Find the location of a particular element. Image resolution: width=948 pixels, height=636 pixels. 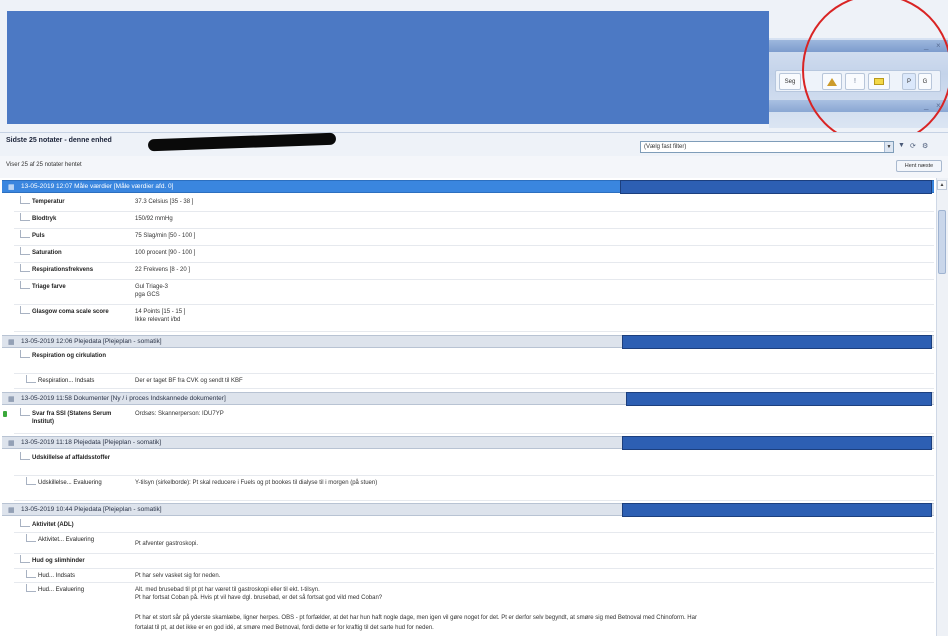

settings-icon: ⚙ is located at coordinates (925, 146).